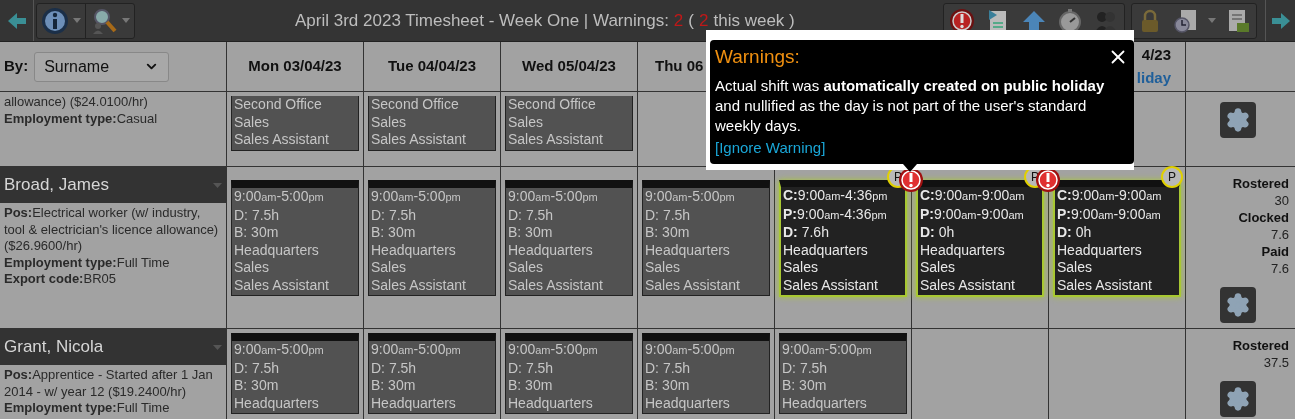 This screenshot has height=419, width=1295. What do you see at coordinates (836, 196) in the screenshot?
I see `shift-time: C:9:00am-4:36pm` at bounding box center [836, 196].